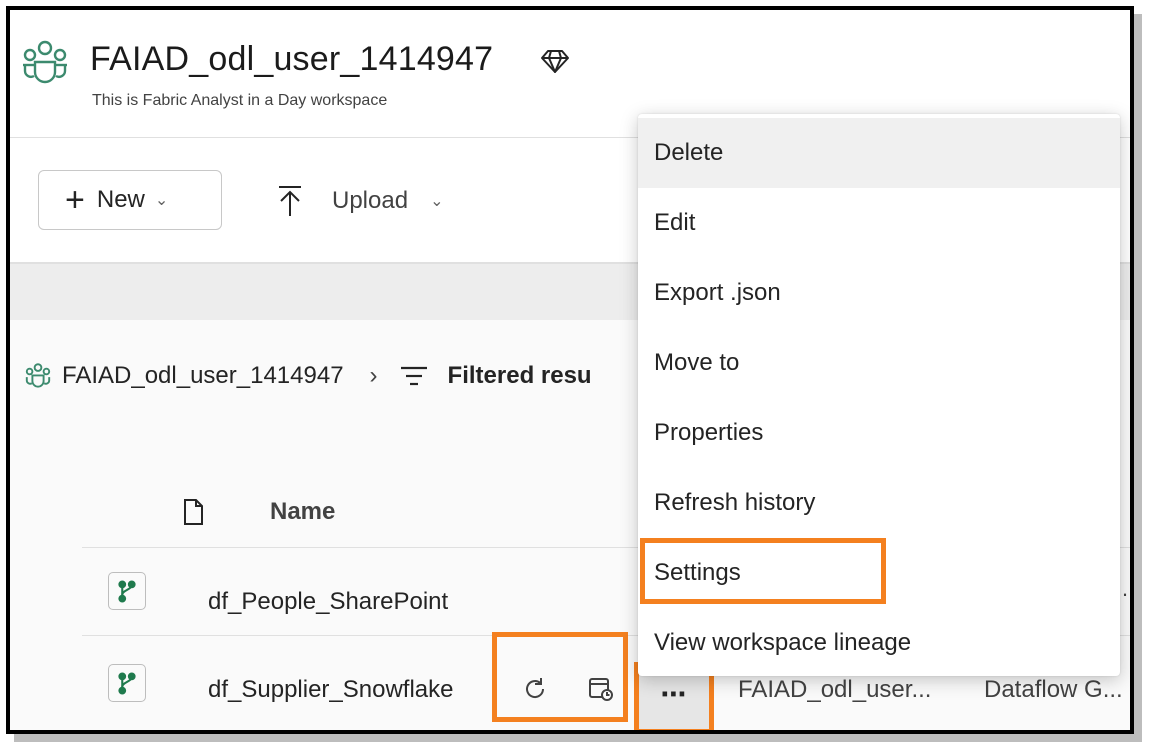 The height and width of the screenshot is (755, 1154). Describe the element at coordinates (879, 223) in the screenshot. I see `menu-item-edit: Edit` at that location.